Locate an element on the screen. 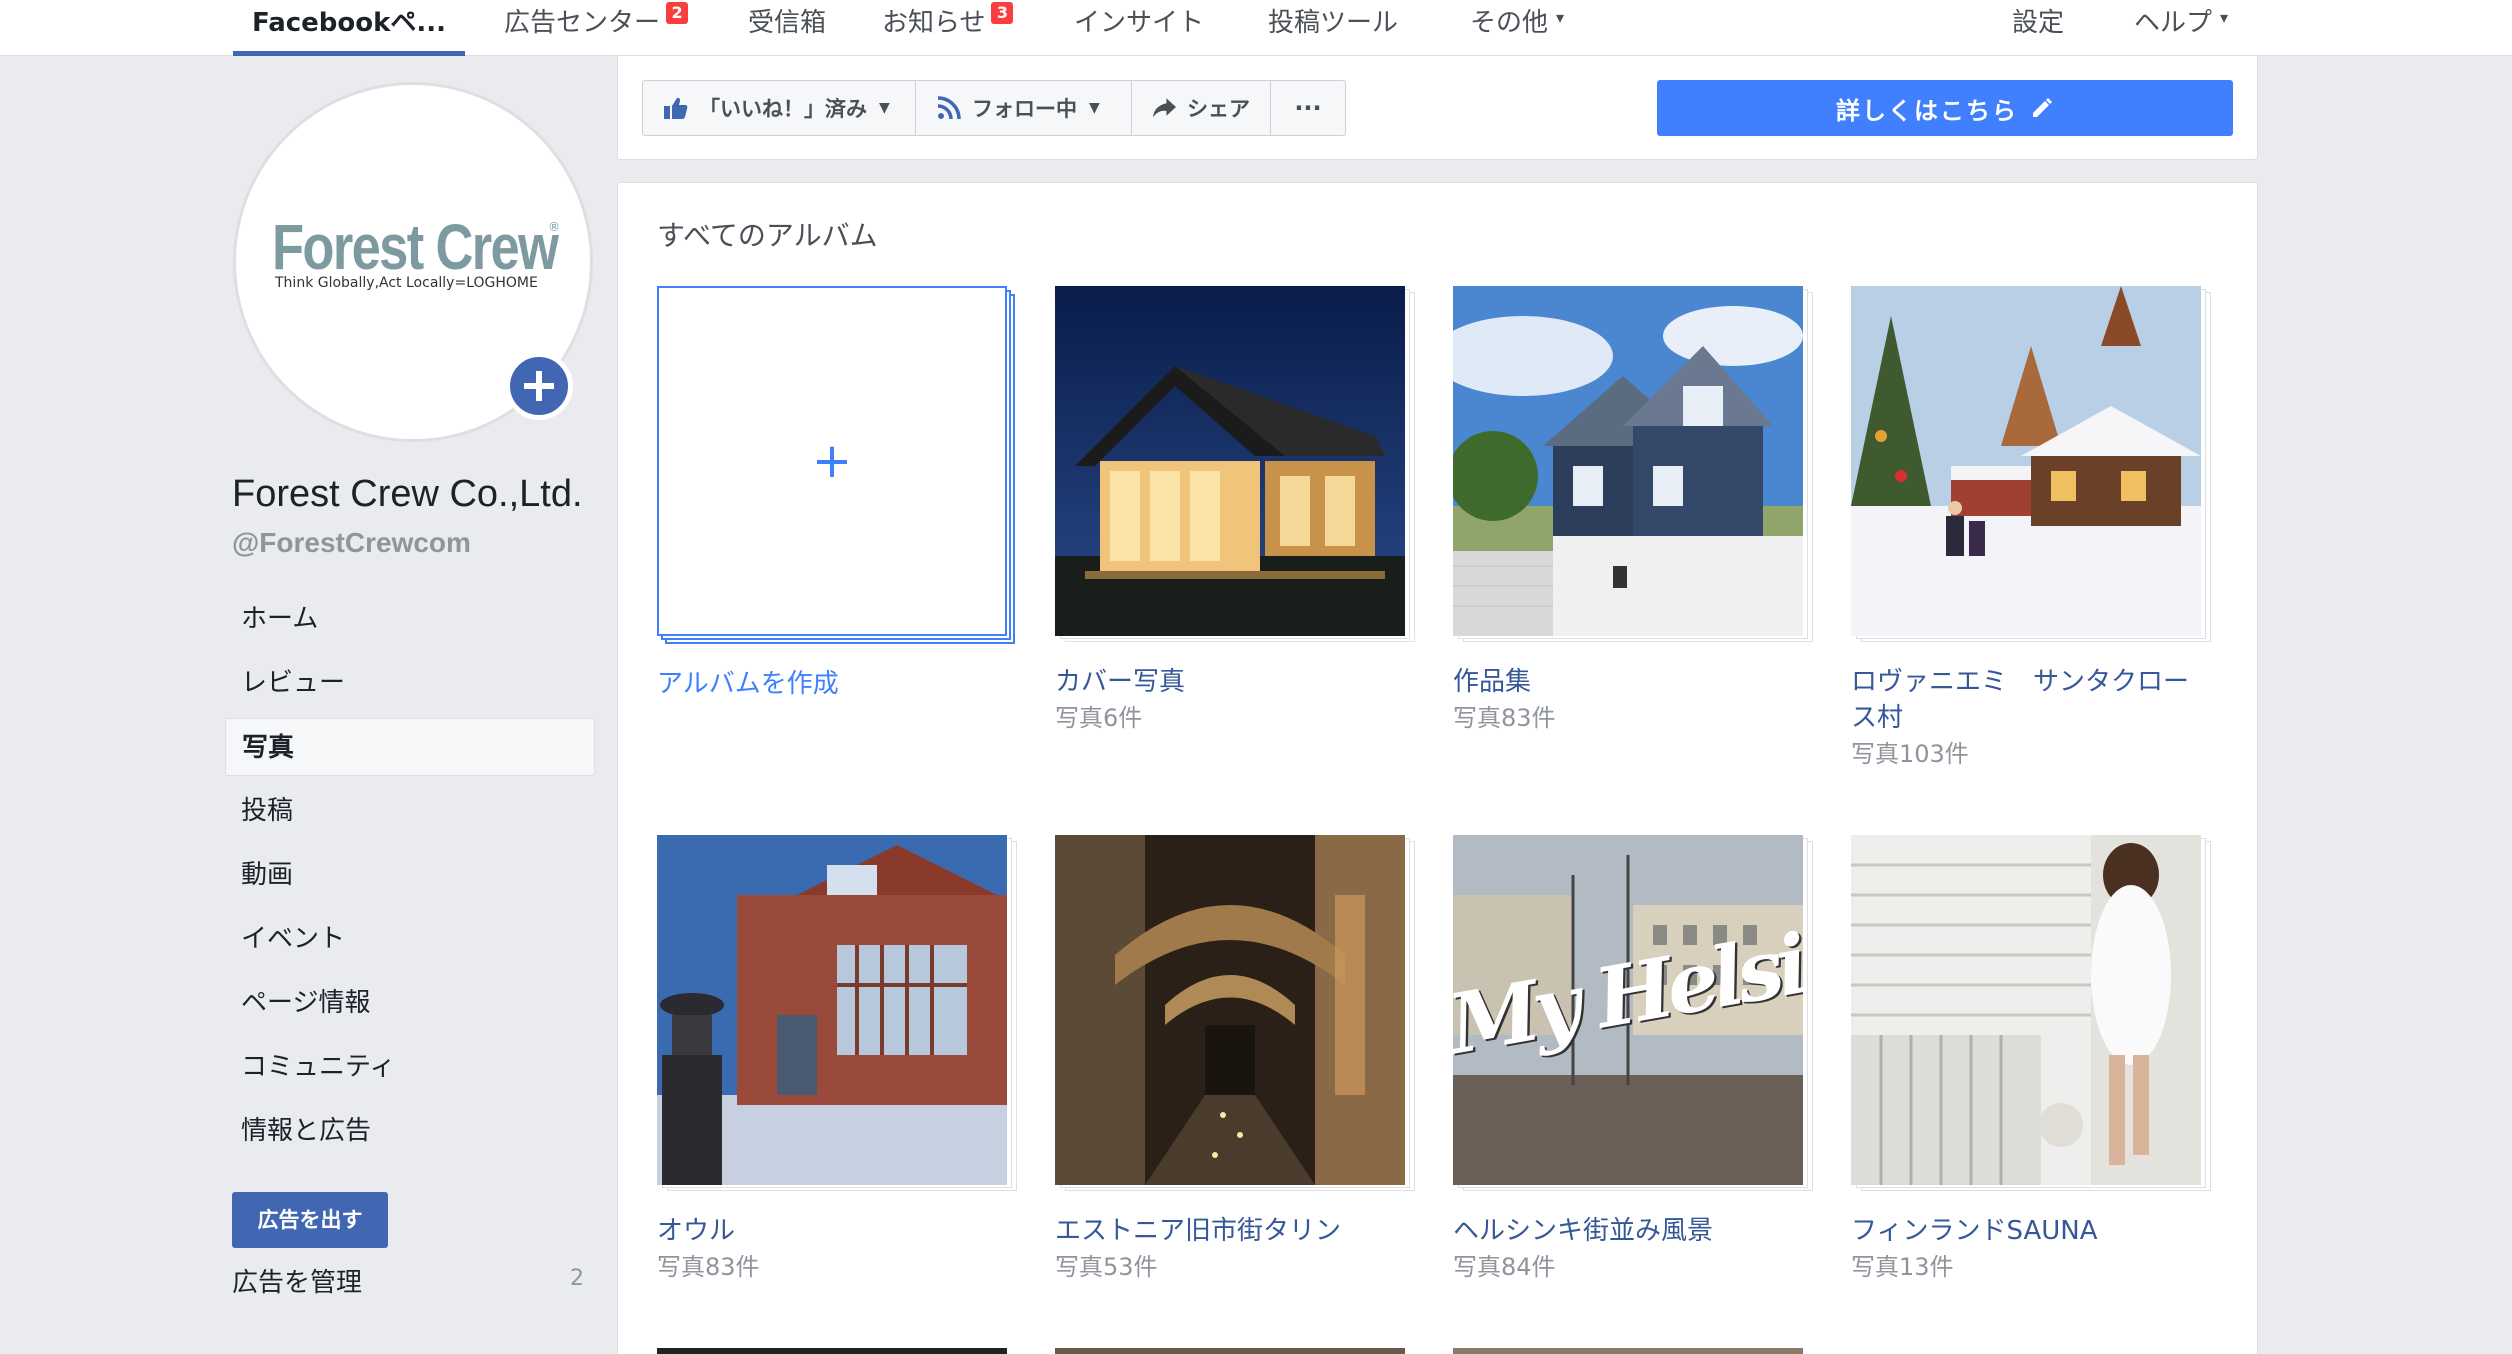  tab-inbox: 受信箱 is located at coordinates (787, 28).